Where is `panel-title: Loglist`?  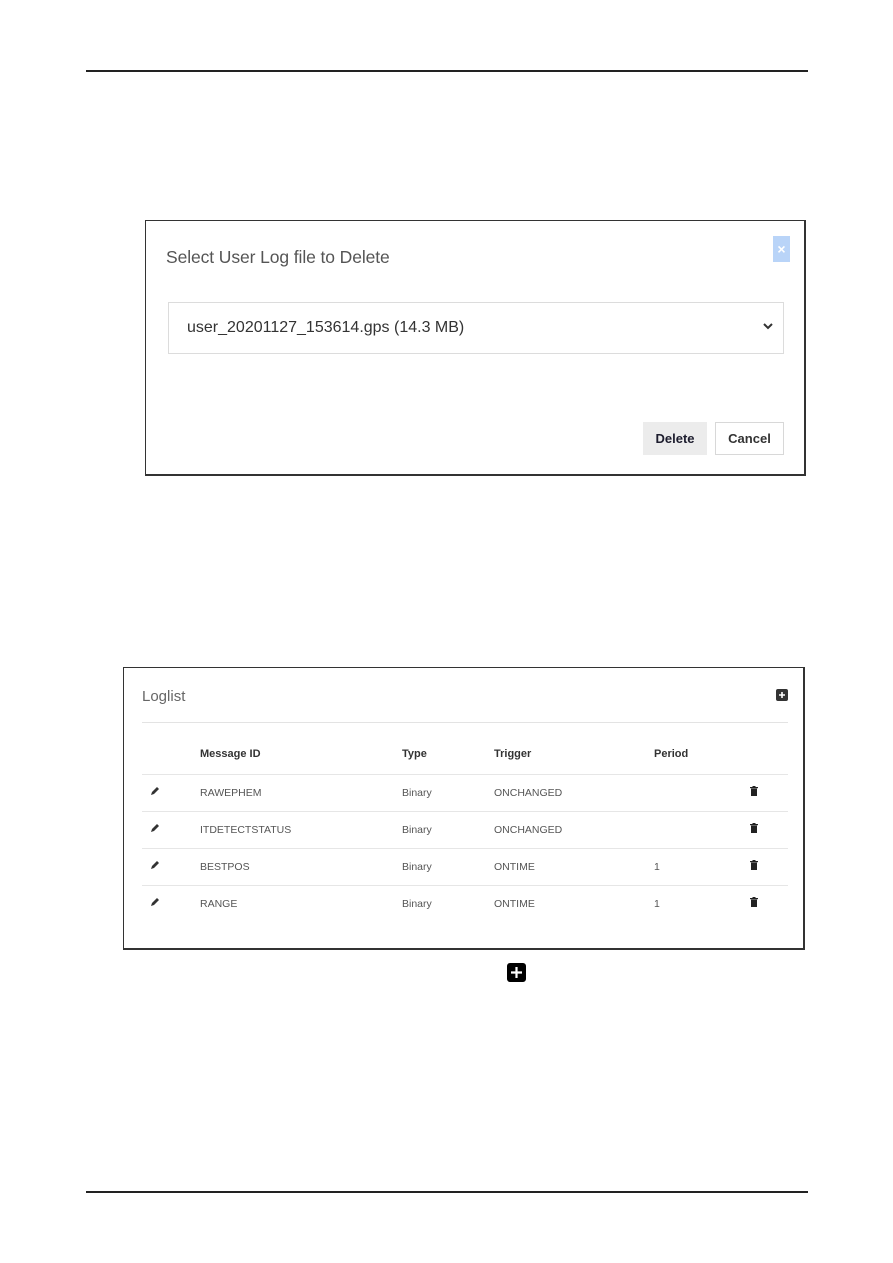 panel-title: Loglist is located at coordinates (164, 696).